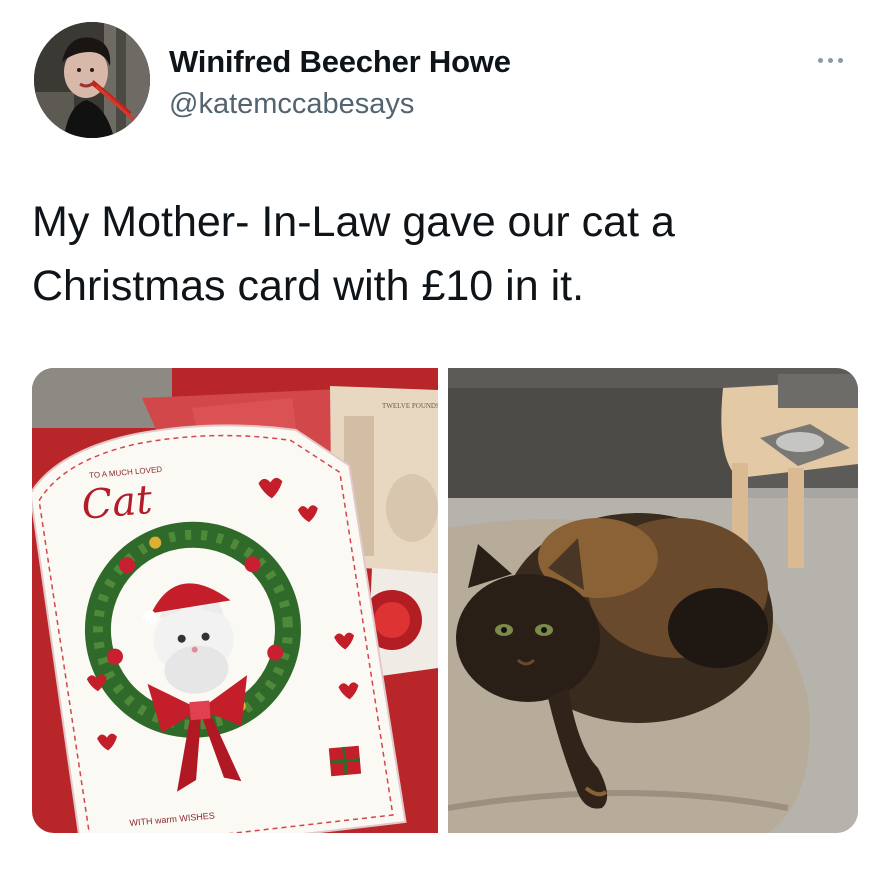 Image resolution: width=890 pixels, height=880 pixels. What do you see at coordinates (291, 104) in the screenshot?
I see `author-handle: @katemccabesays` at bounding box center [291, 104].